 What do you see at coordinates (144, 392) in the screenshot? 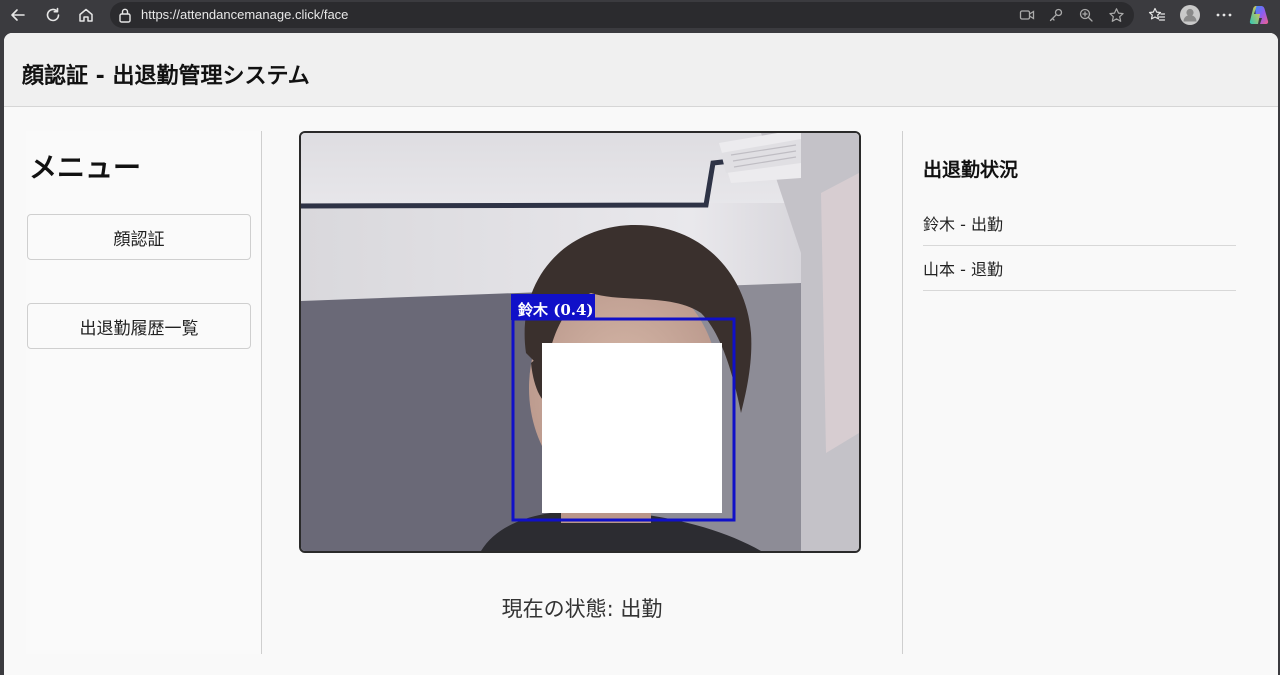
I see `sidebar: メニュー 顔認証 出退勤履歴一覧` at bounding box center [144, 392].